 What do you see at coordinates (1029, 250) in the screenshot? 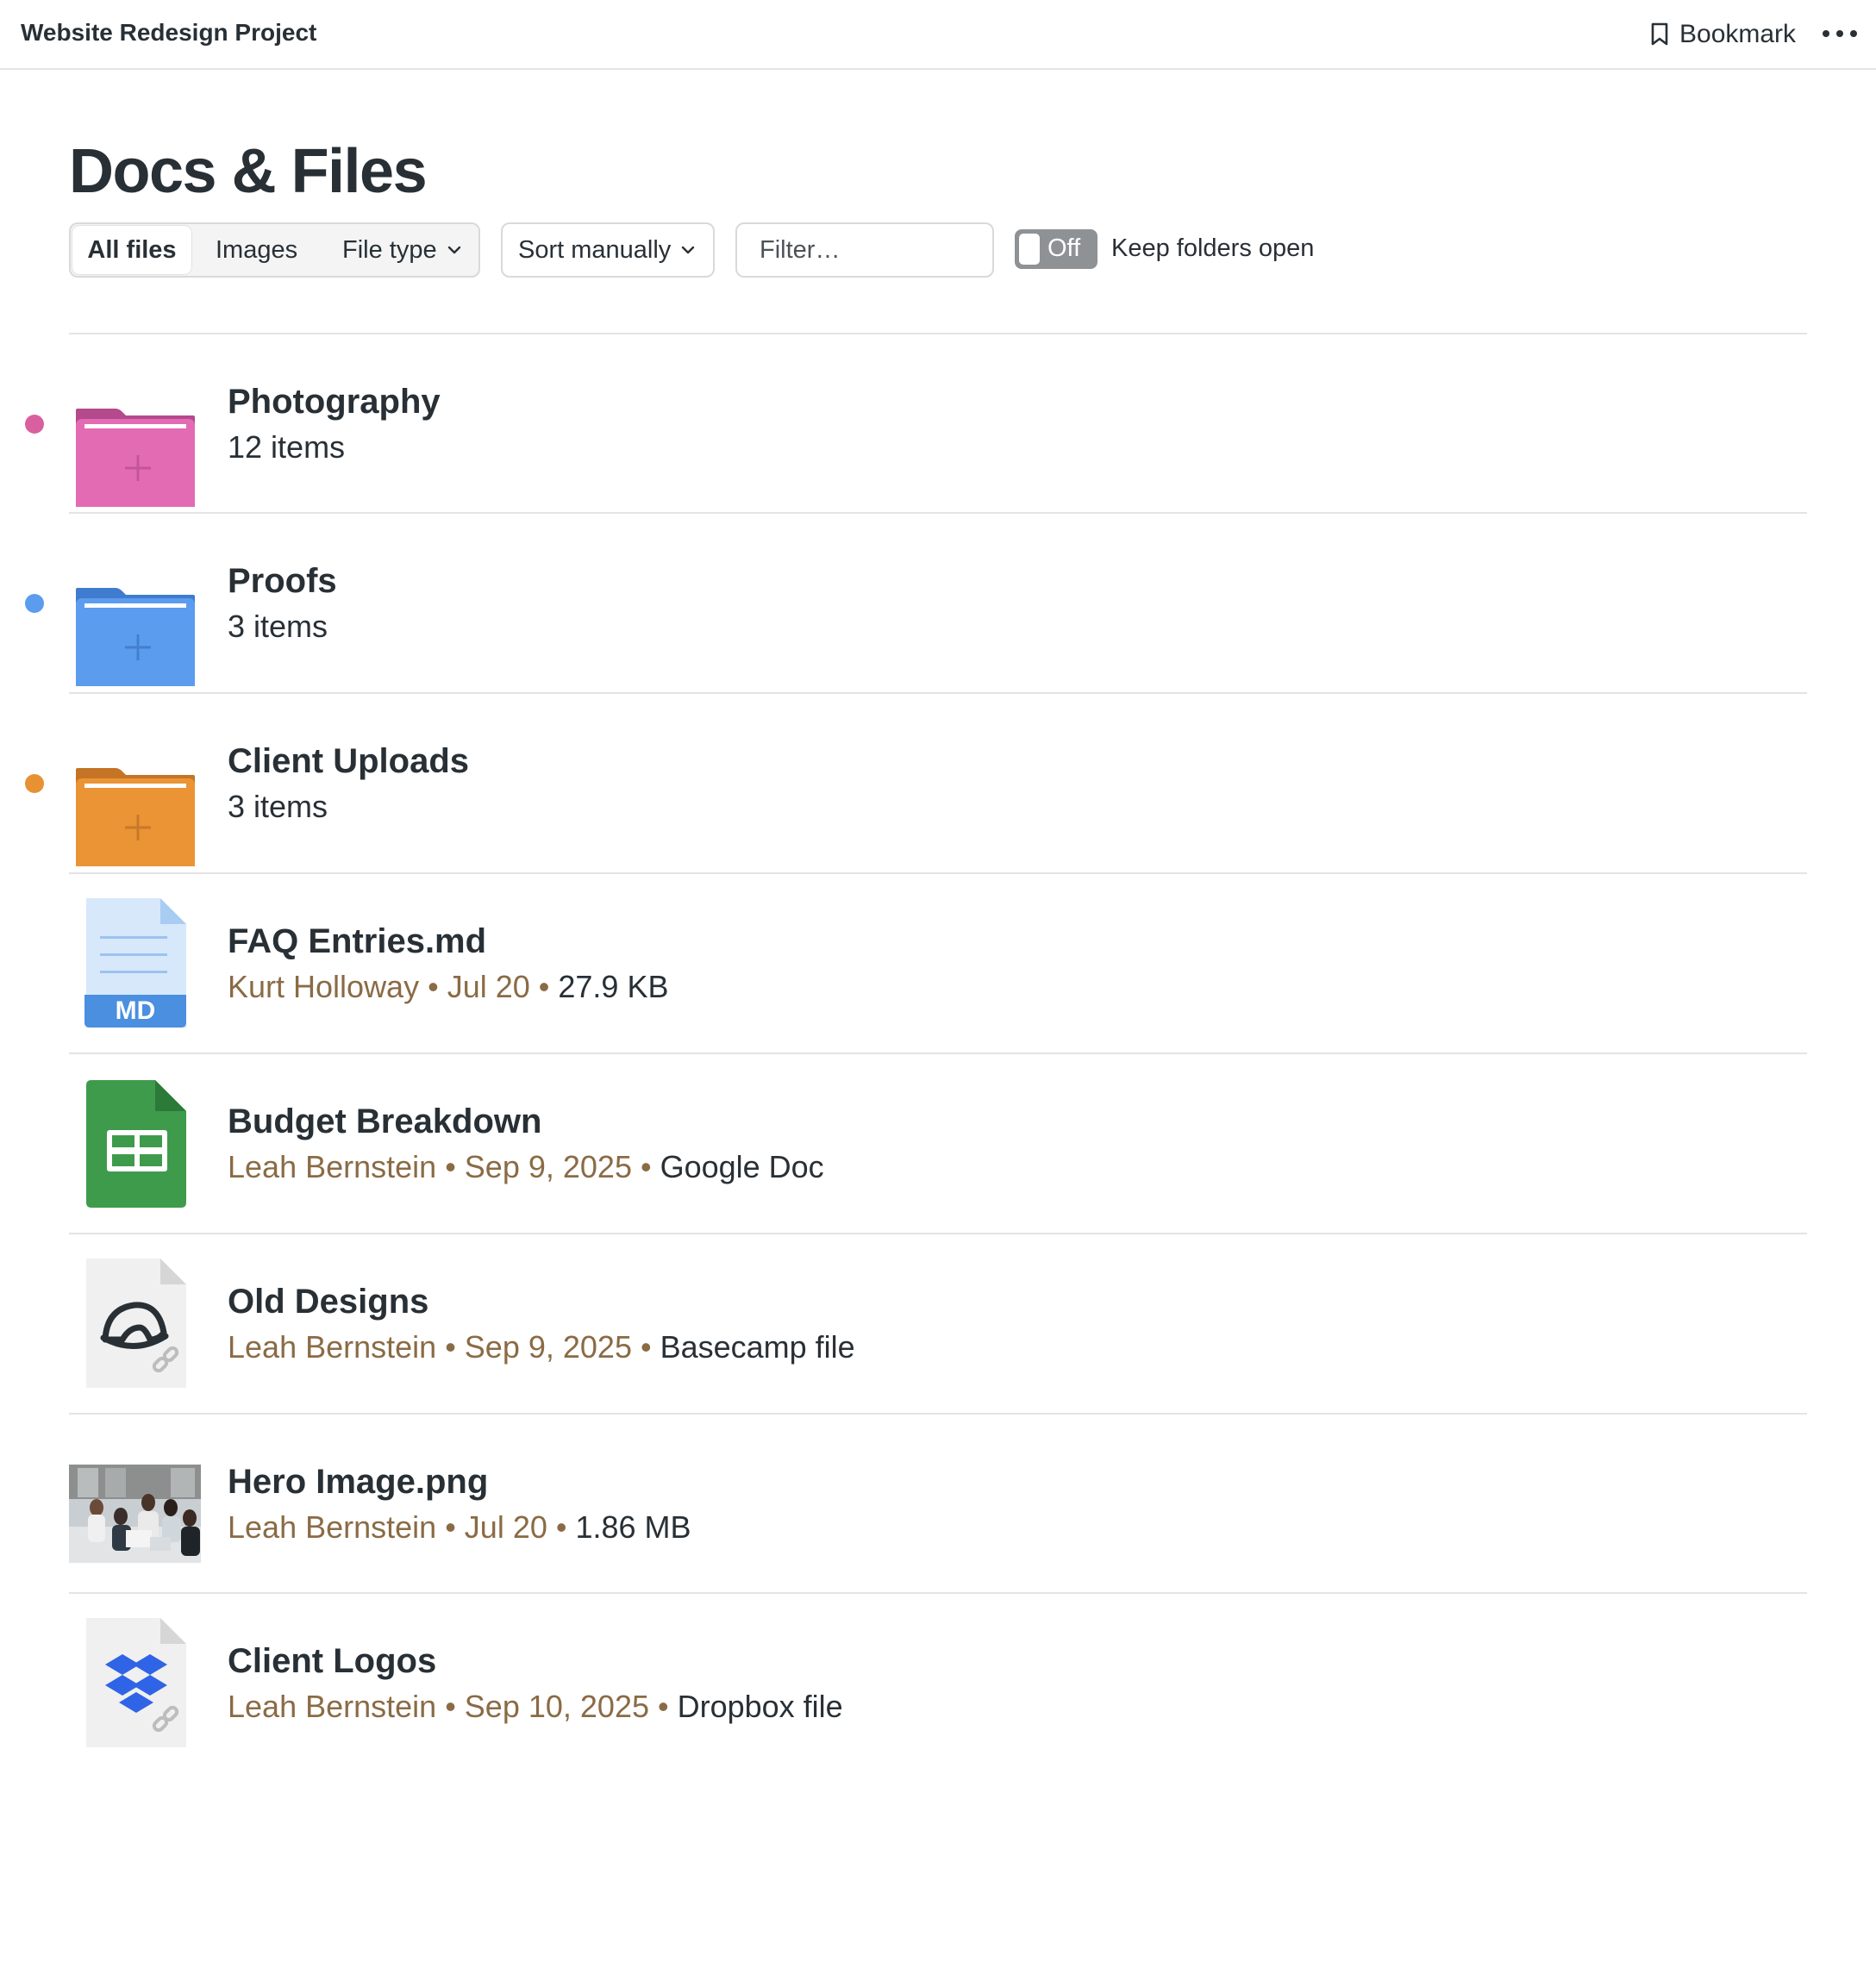
I see `toggle-knob` at bounding box center [1029, 250].